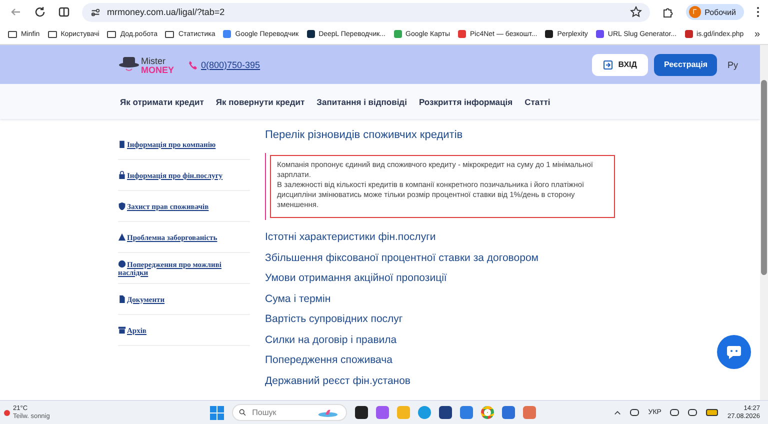 This screenshot has height=424, width=768. What do you see at coordinates (260, 101) in the screenshot?
I see `nav-link: Як повернути кредит` at bounding box center [260, 101].